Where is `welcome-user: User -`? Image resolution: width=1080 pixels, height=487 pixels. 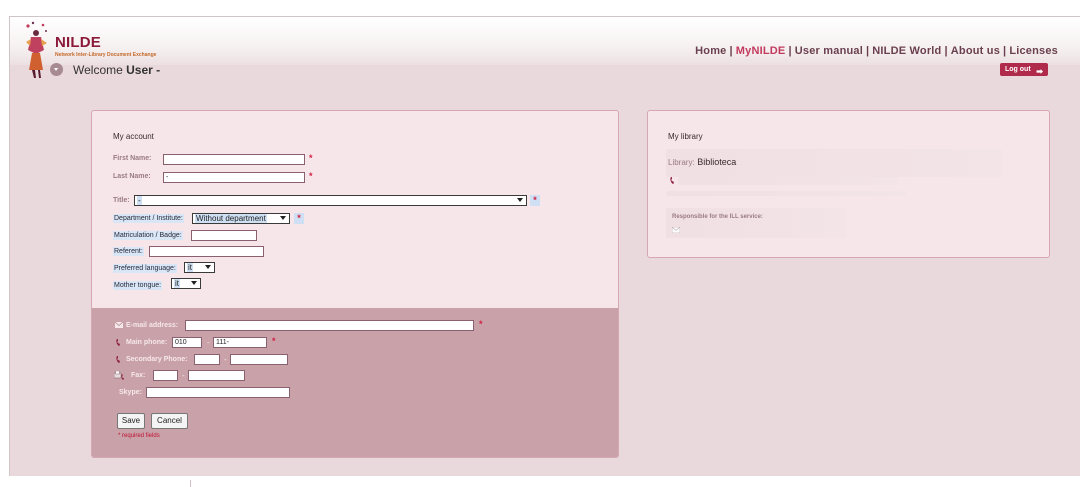
welcome-user: User - is located at coordinates (143, 70).